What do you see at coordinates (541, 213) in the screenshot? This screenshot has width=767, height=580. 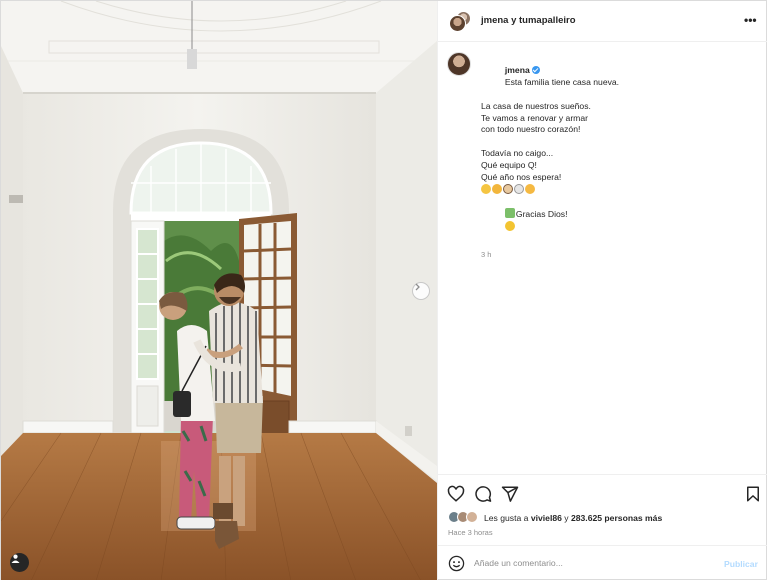 I see `caption-line: Gracias Dios!` at bounding box center [541, 213].